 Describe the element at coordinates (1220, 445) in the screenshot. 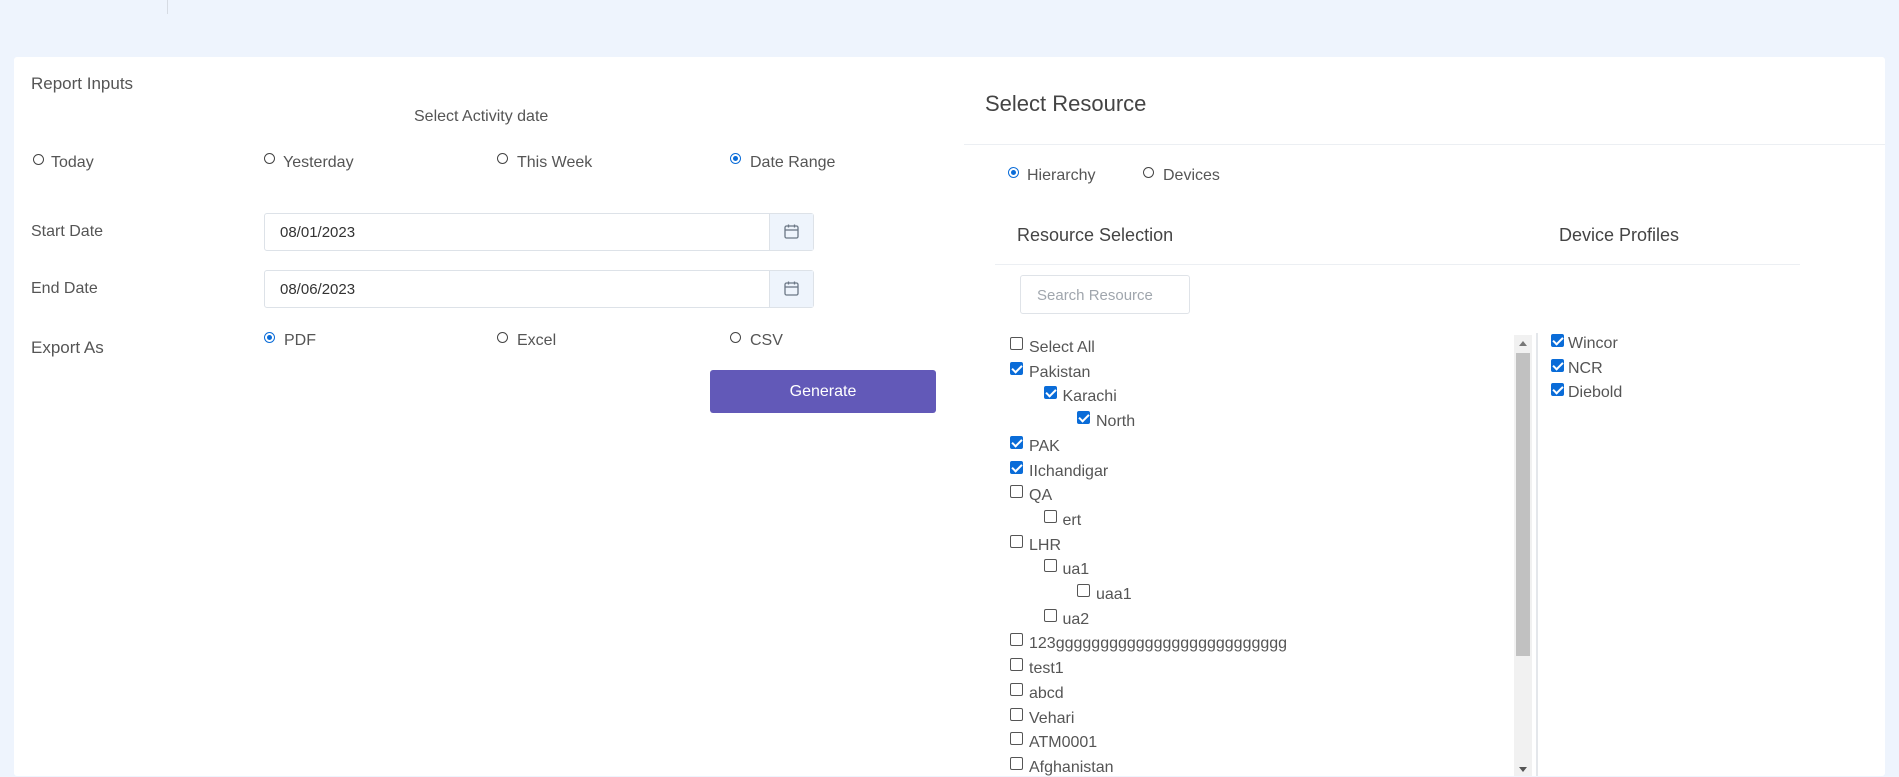

I see `tree-item: PAK` at that location.